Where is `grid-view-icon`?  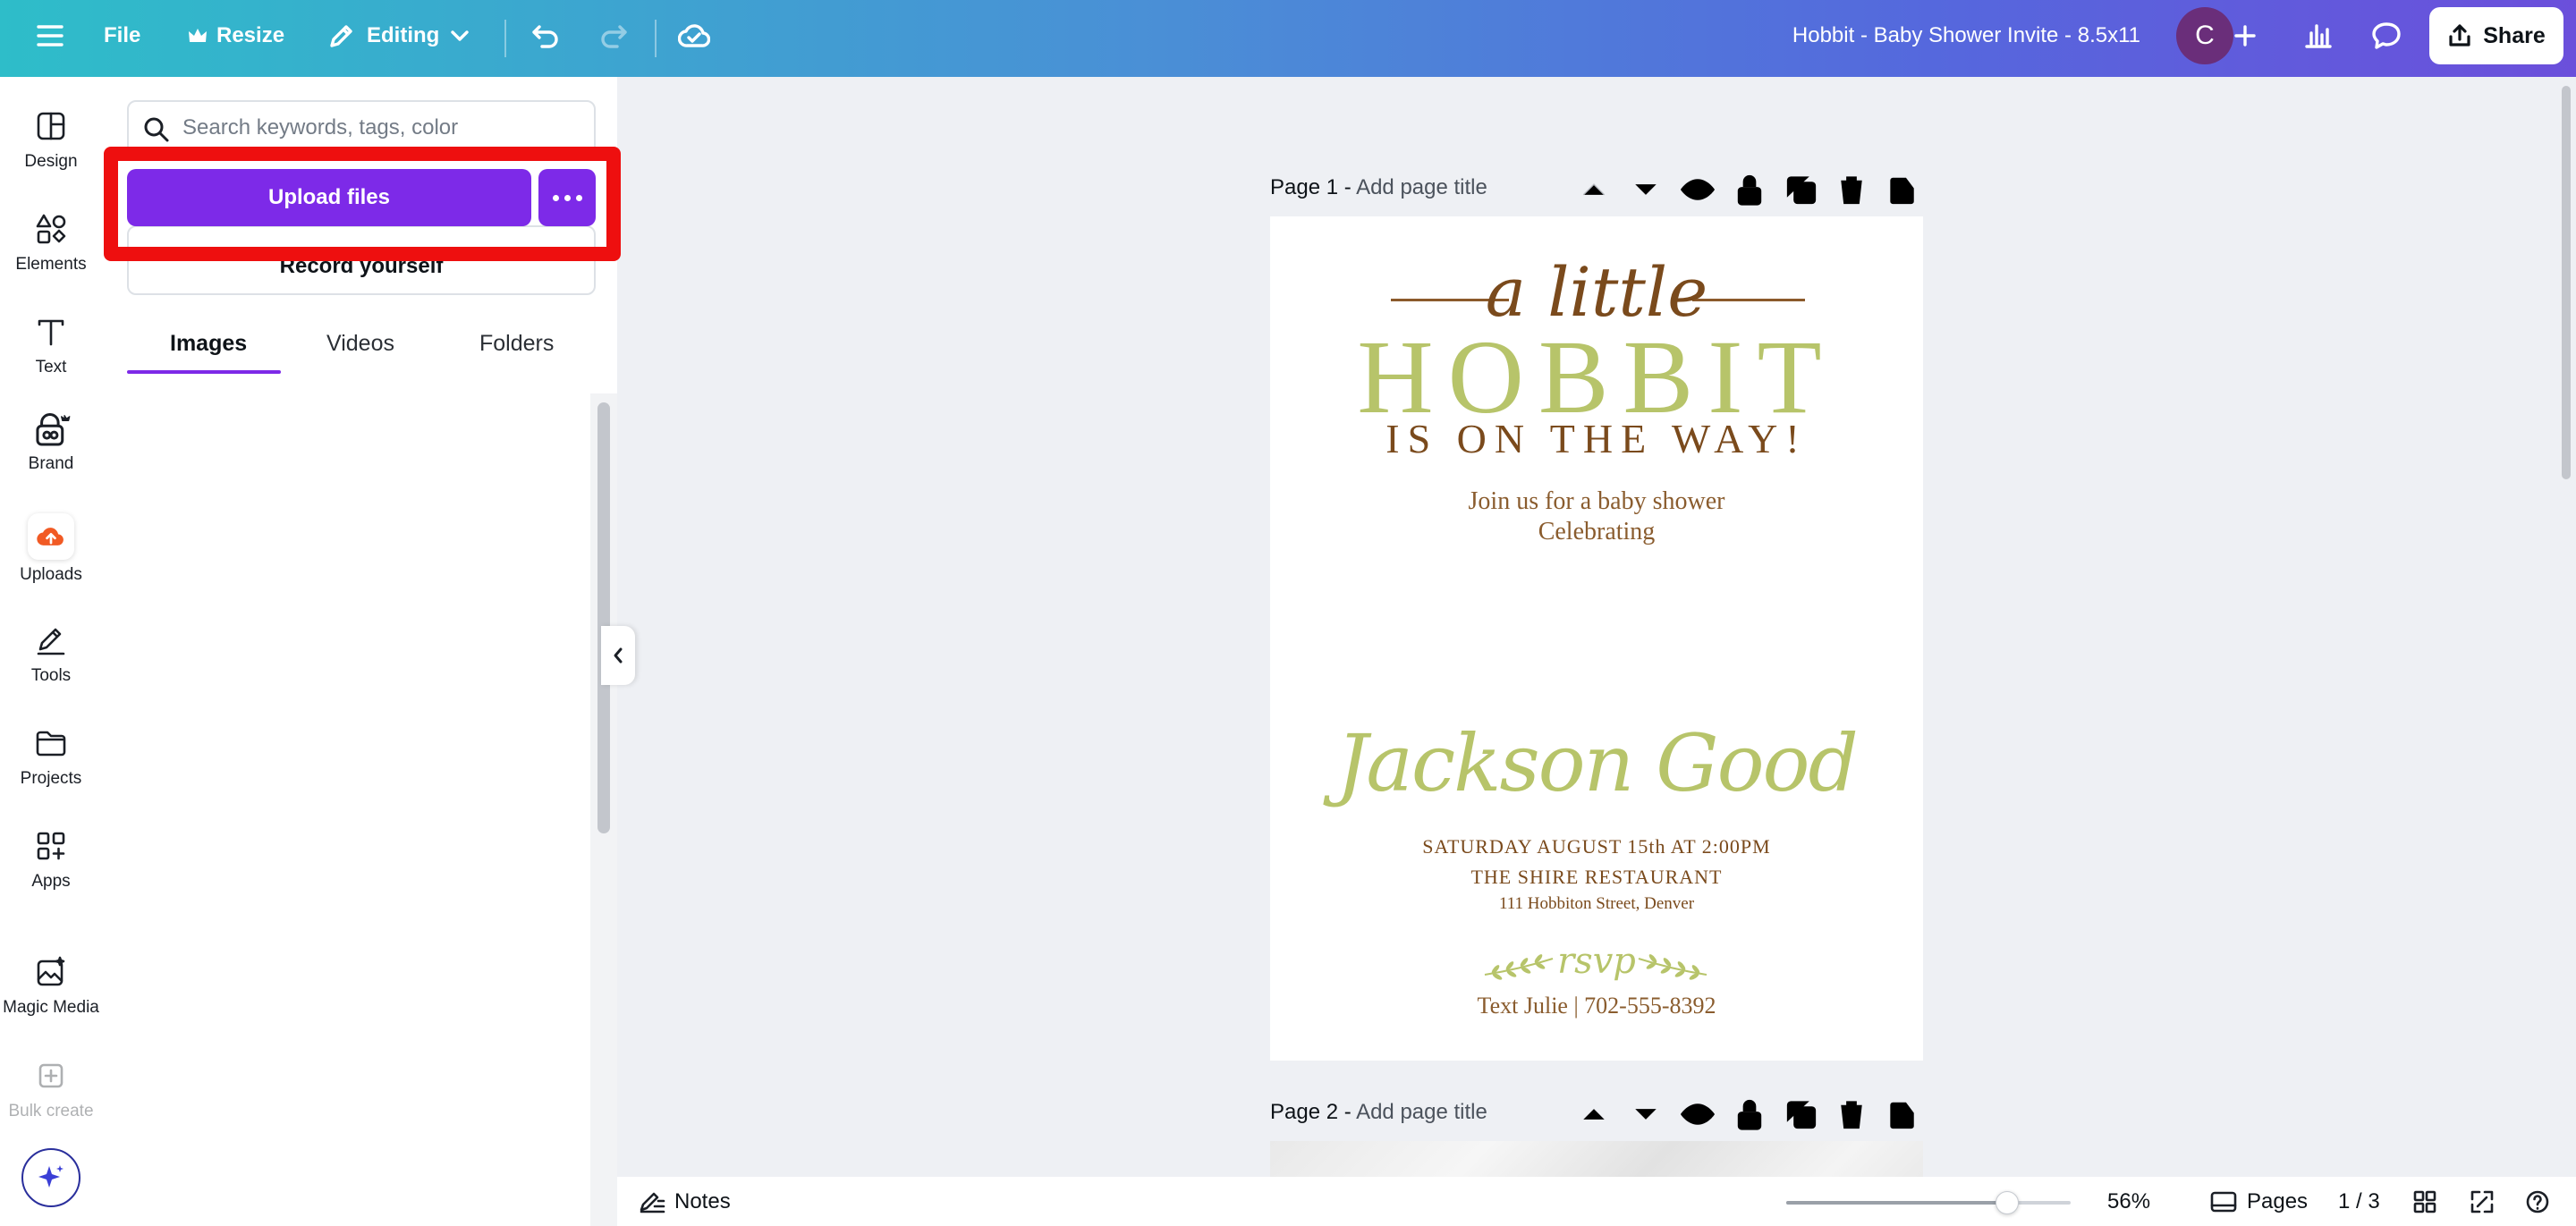 grid-view-icon is located at coordinates (2424, 1202).